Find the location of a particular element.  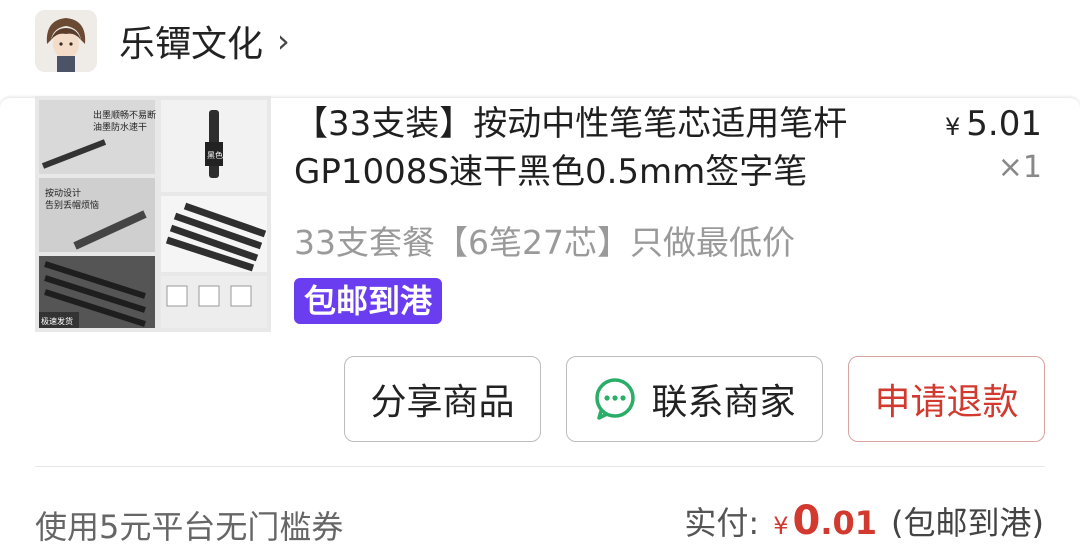

shop-header: 乐镡文化 › is located at coordinates (162, 41).